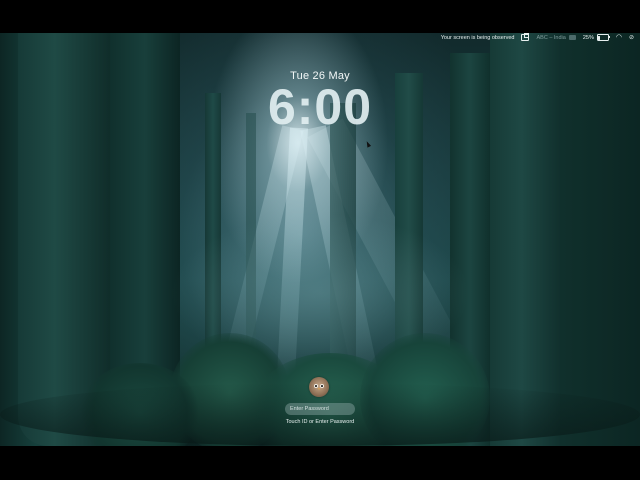 This screenshot has width=640, height=480. Describe the element at coordinates (572, 37) in the screenshot. I see `input-flag-icon` at that location.